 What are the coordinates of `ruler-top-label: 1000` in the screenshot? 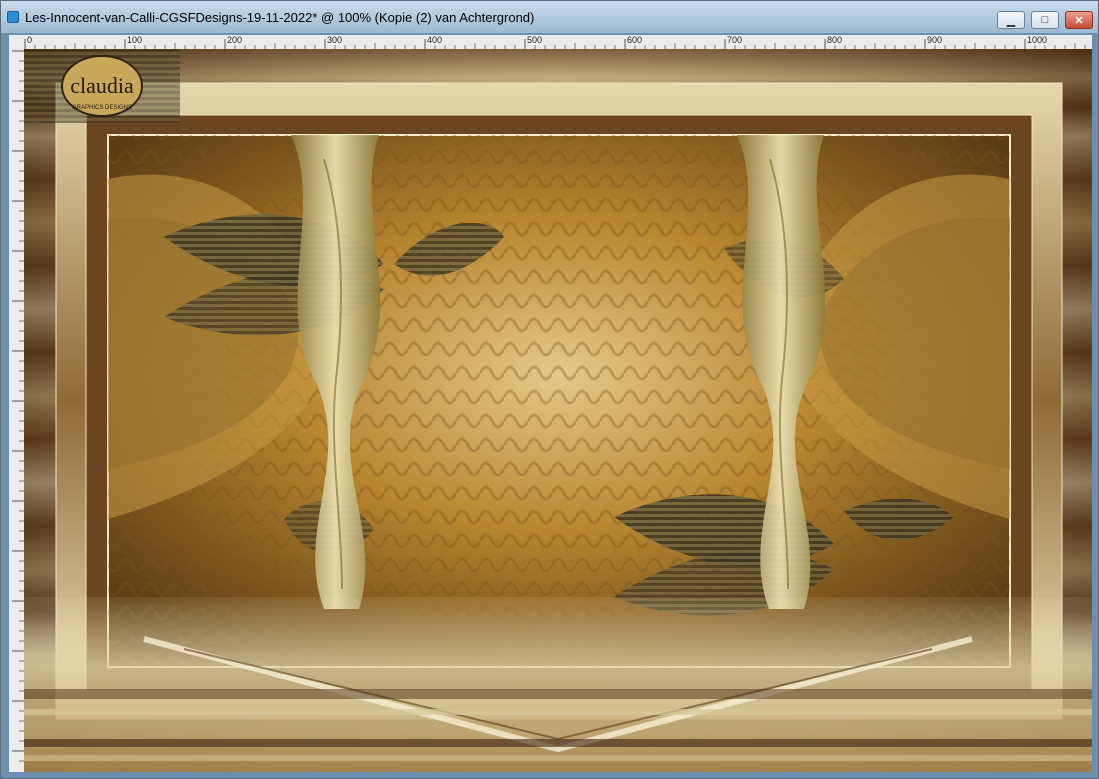 It's located at (1037, 40).